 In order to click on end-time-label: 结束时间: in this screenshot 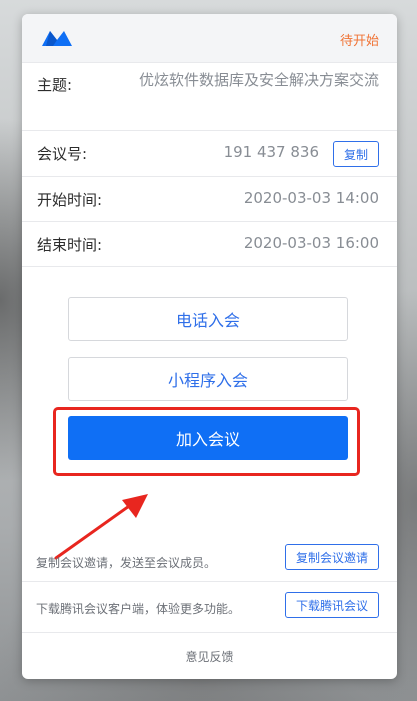, I will do `click(70, 245)`.